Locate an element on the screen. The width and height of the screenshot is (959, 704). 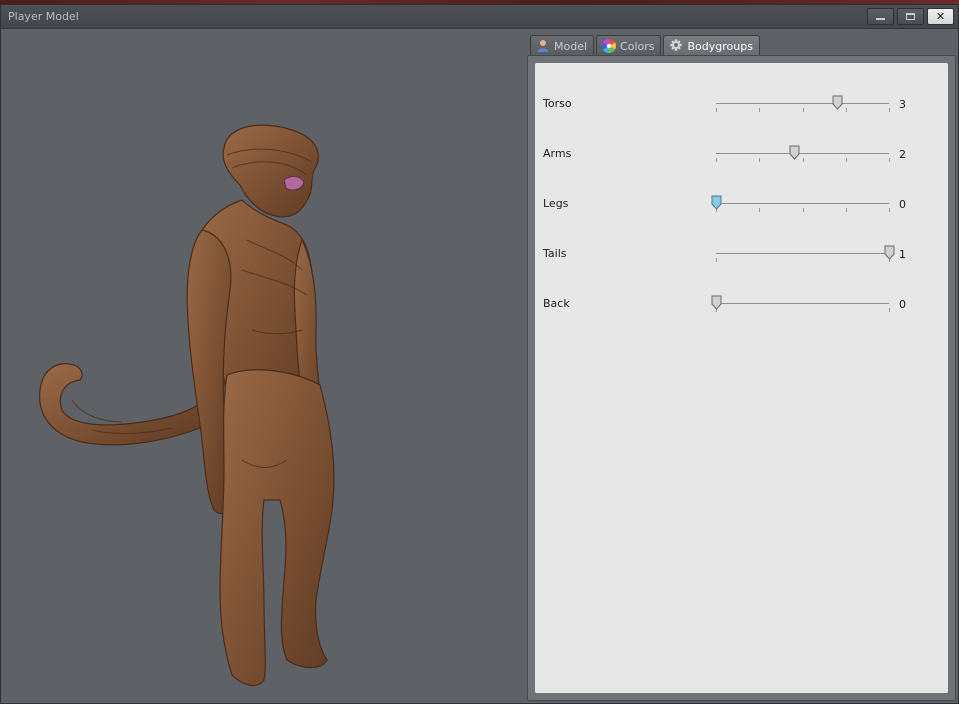
tab-model: Model is located at coordinates (562, 45).